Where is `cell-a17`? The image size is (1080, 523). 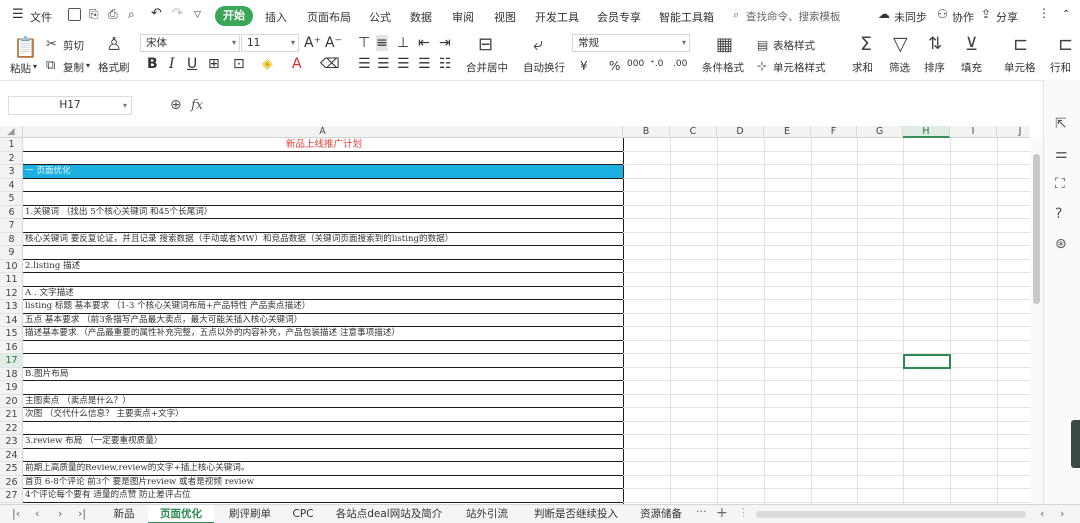
cell-a17 is located at coordinates (323, 361).